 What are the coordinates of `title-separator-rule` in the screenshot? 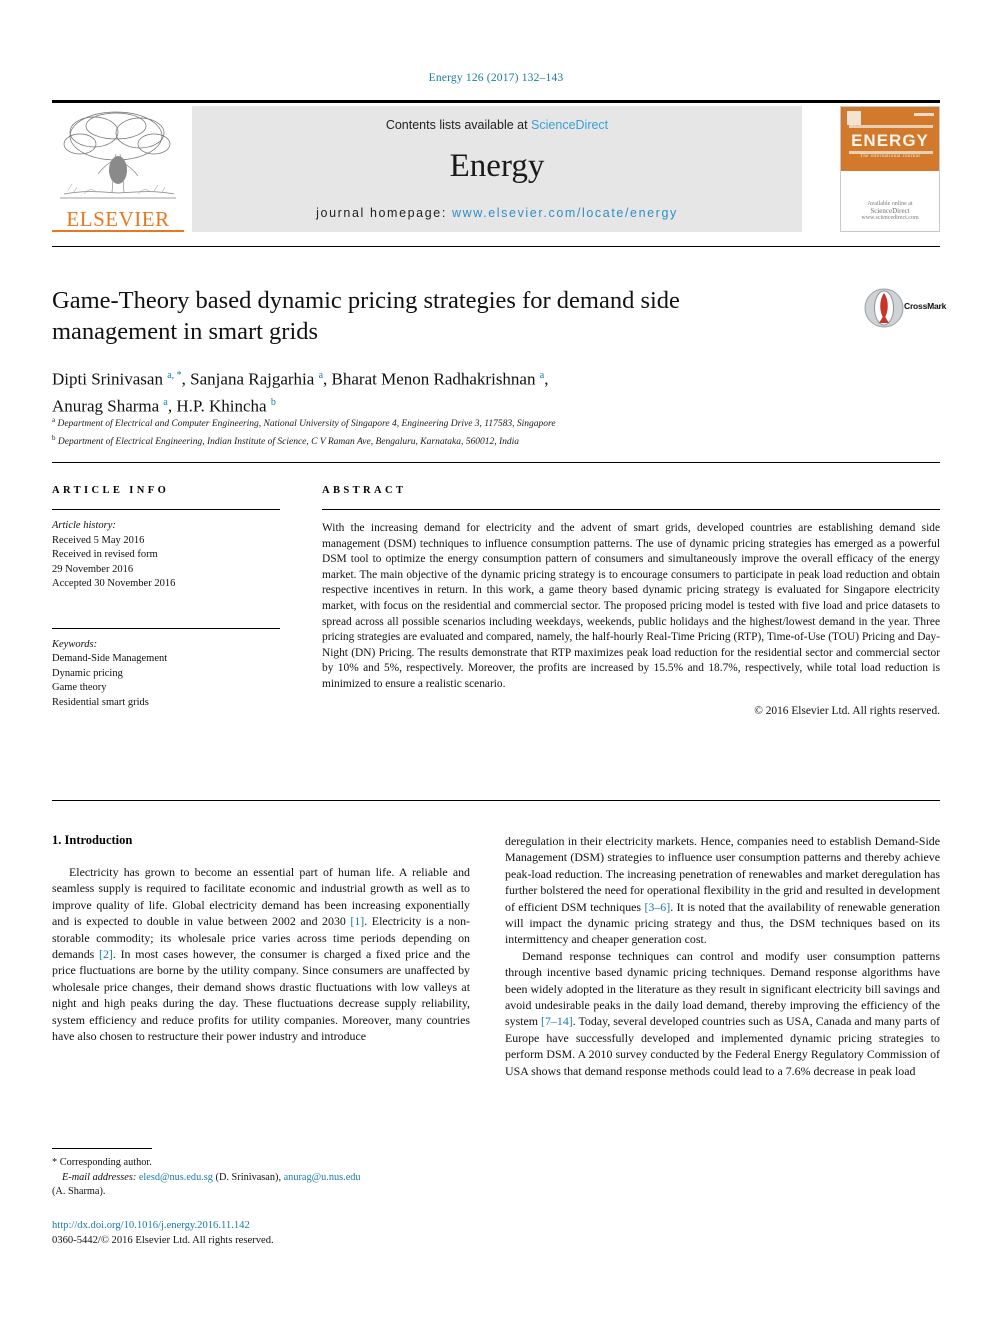 It's located at (496, 246).